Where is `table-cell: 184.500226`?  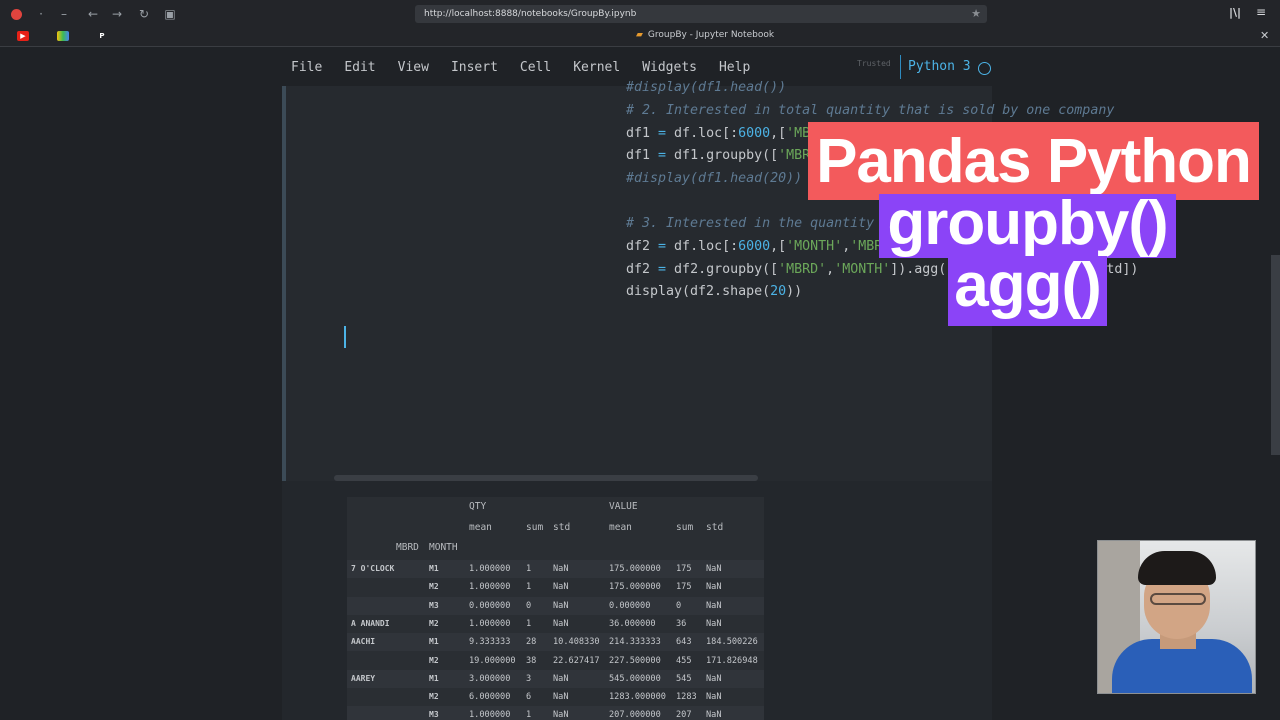 table-cell: 184.500226 is located at coordinates (732, 642).